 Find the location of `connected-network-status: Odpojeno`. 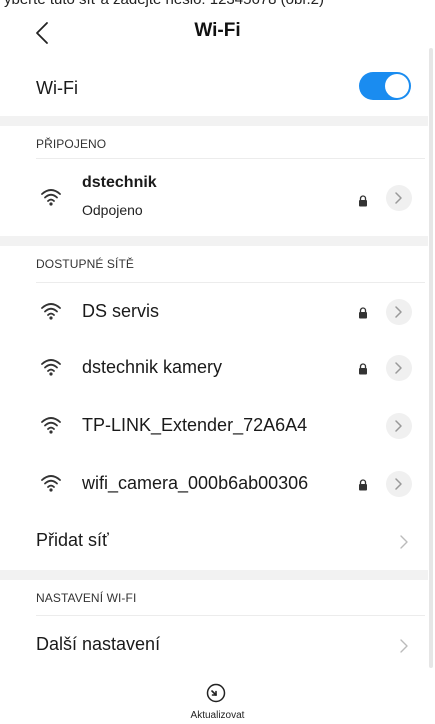

connected-network-status: Odpojeno is located at coordinates (112, 210).